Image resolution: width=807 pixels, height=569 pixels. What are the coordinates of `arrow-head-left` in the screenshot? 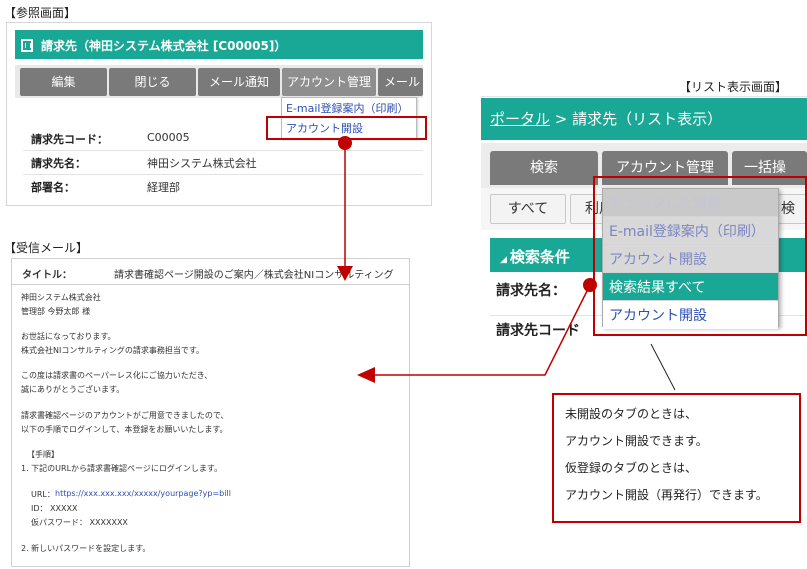 It's located at (366, 375).